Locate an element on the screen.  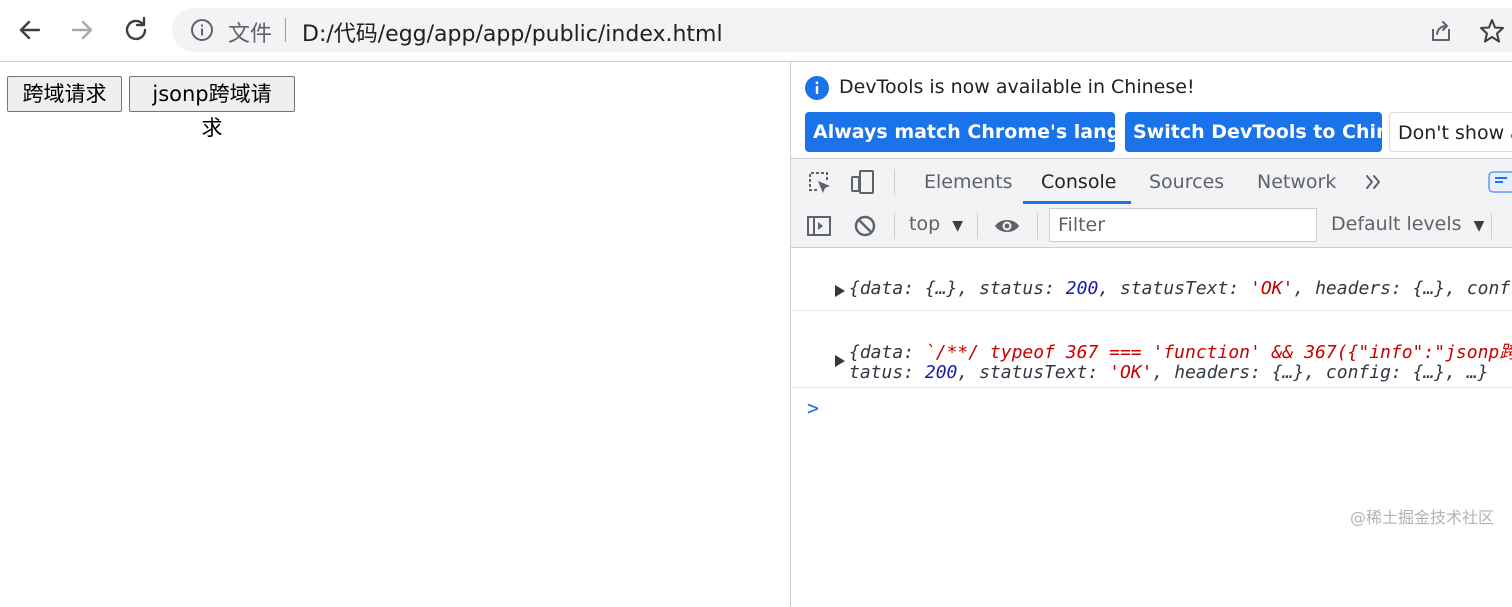
device-toolbar-icon is located at coordinates (863, 182).